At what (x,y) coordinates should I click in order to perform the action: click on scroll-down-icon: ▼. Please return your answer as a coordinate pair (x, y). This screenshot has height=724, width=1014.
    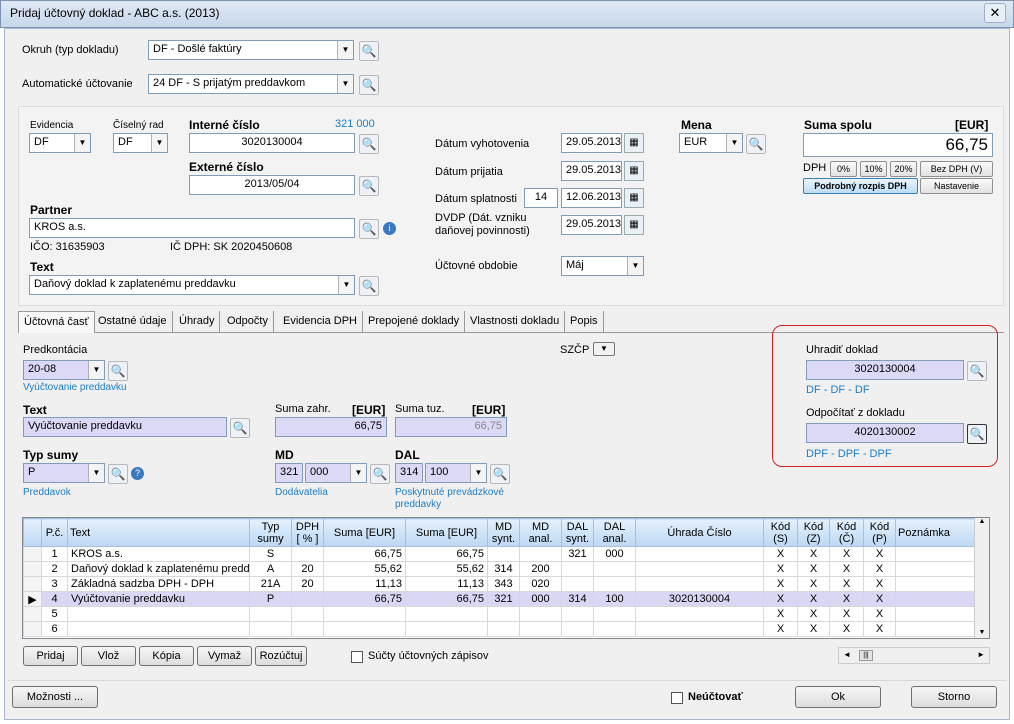
    Looking at the image, I should click on (982, 632).